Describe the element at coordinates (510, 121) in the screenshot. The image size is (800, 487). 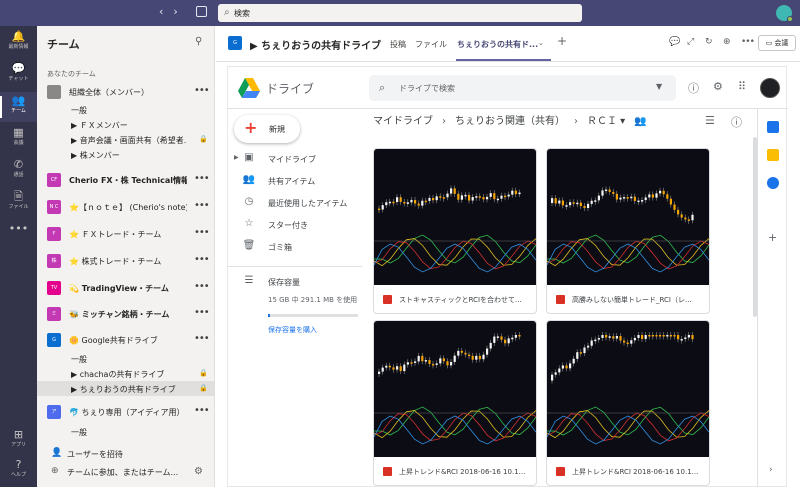
I see `breadcrumb-folder: ちぇりおう関連（共有）` at that location.